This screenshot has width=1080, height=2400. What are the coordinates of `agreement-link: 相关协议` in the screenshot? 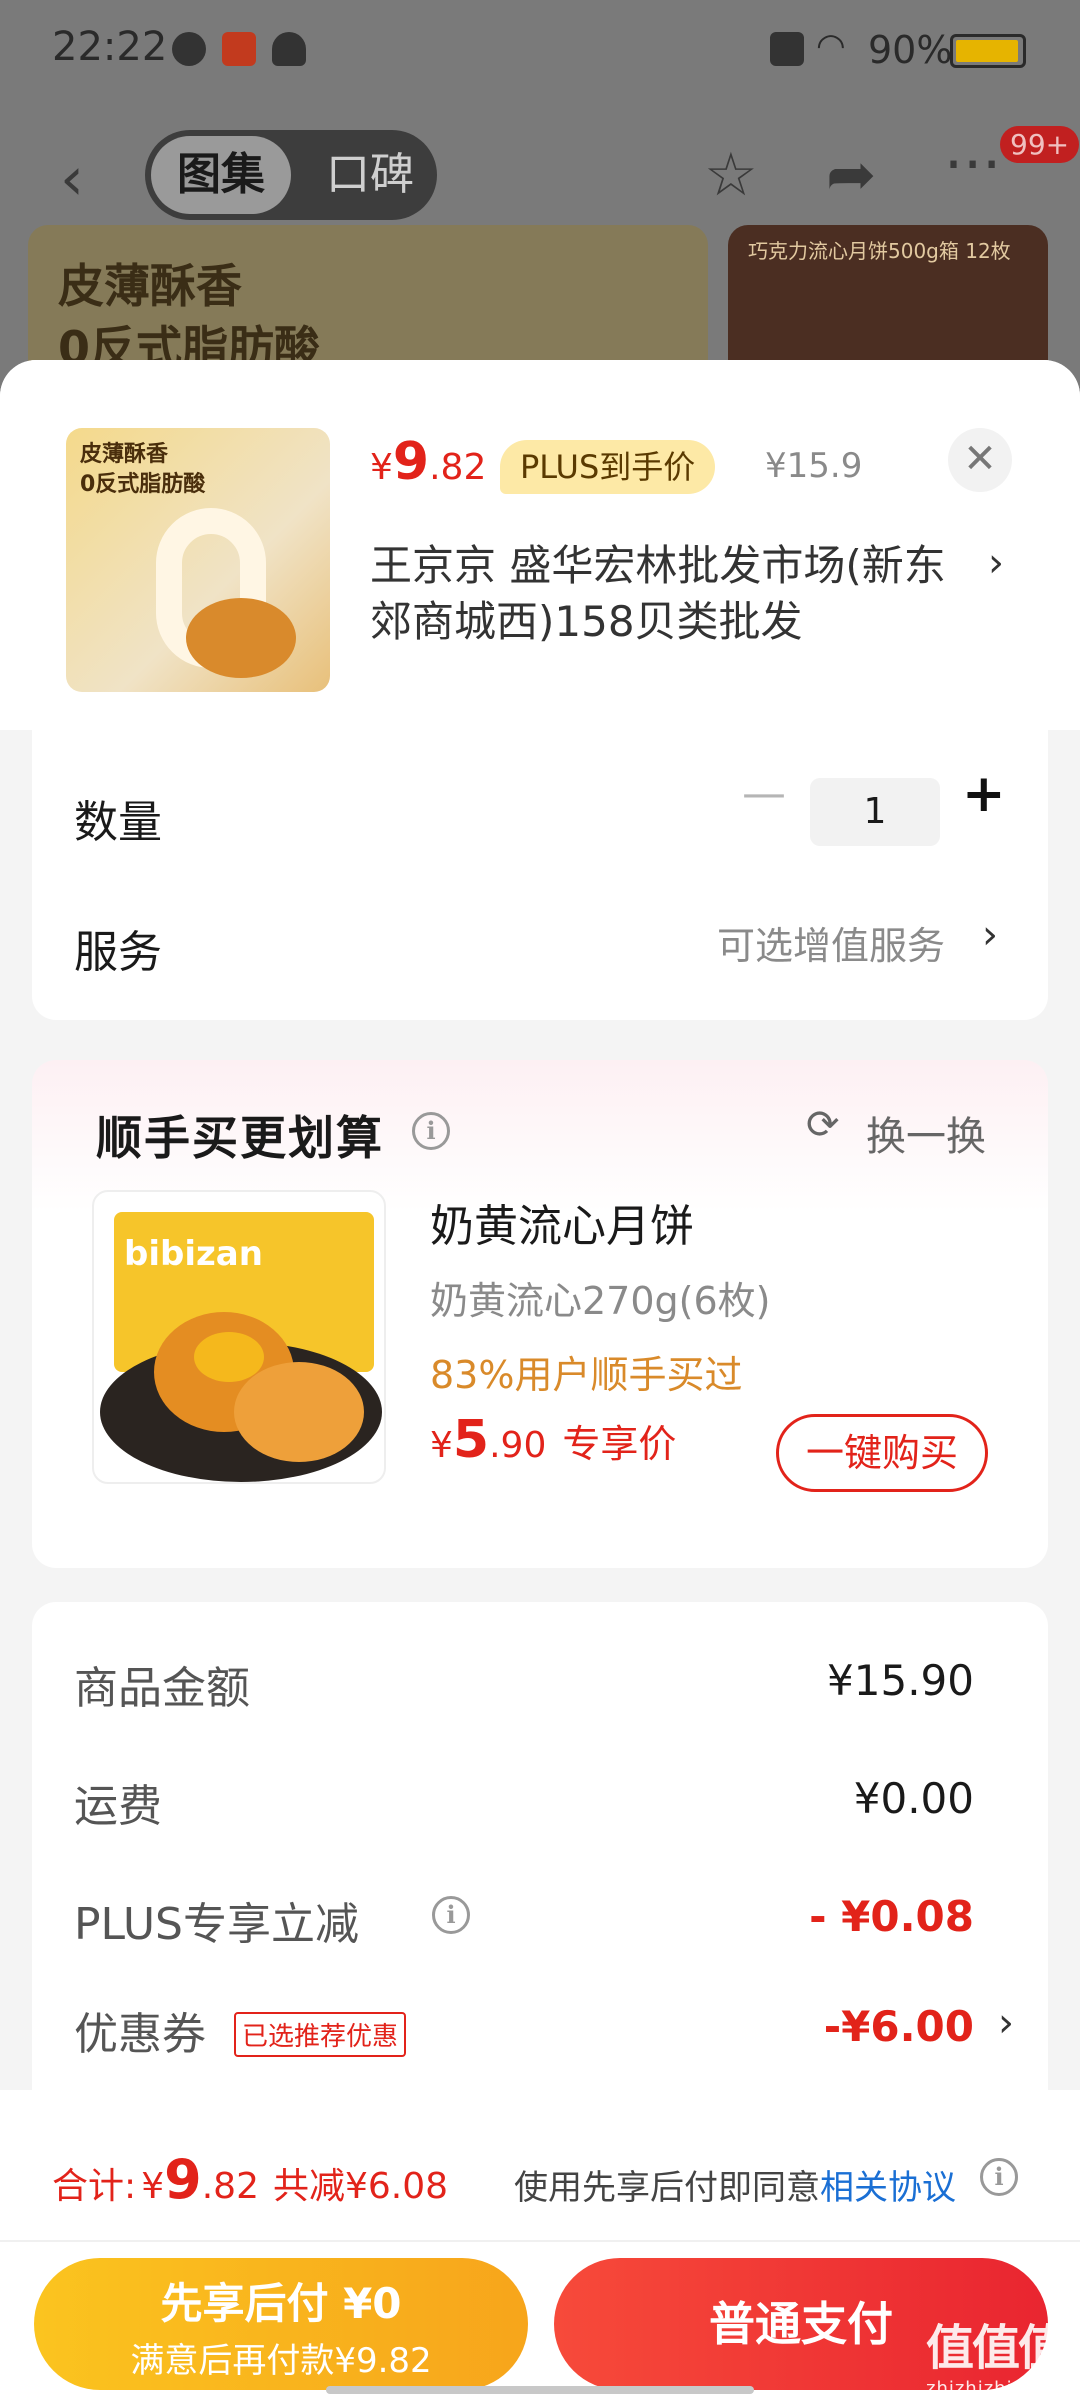 It's located at (888, 2188).